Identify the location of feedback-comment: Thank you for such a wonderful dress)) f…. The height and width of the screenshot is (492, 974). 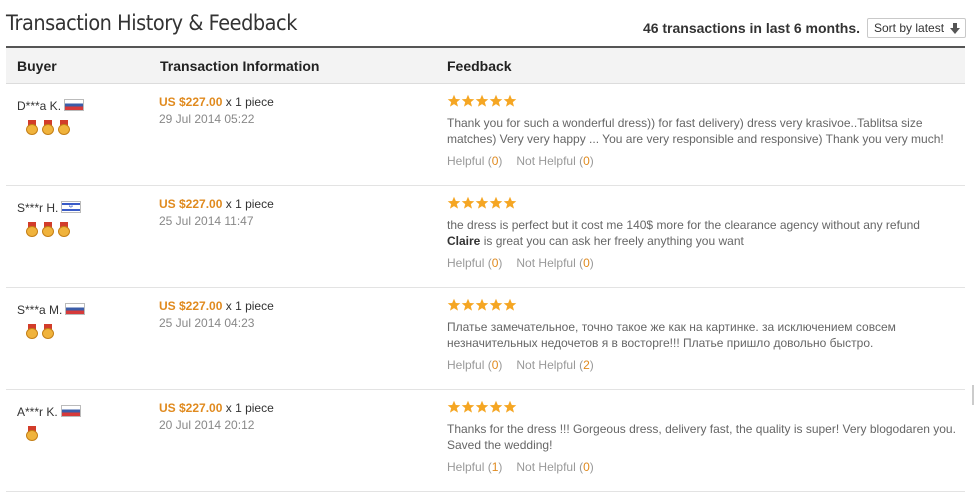
(702, 131).